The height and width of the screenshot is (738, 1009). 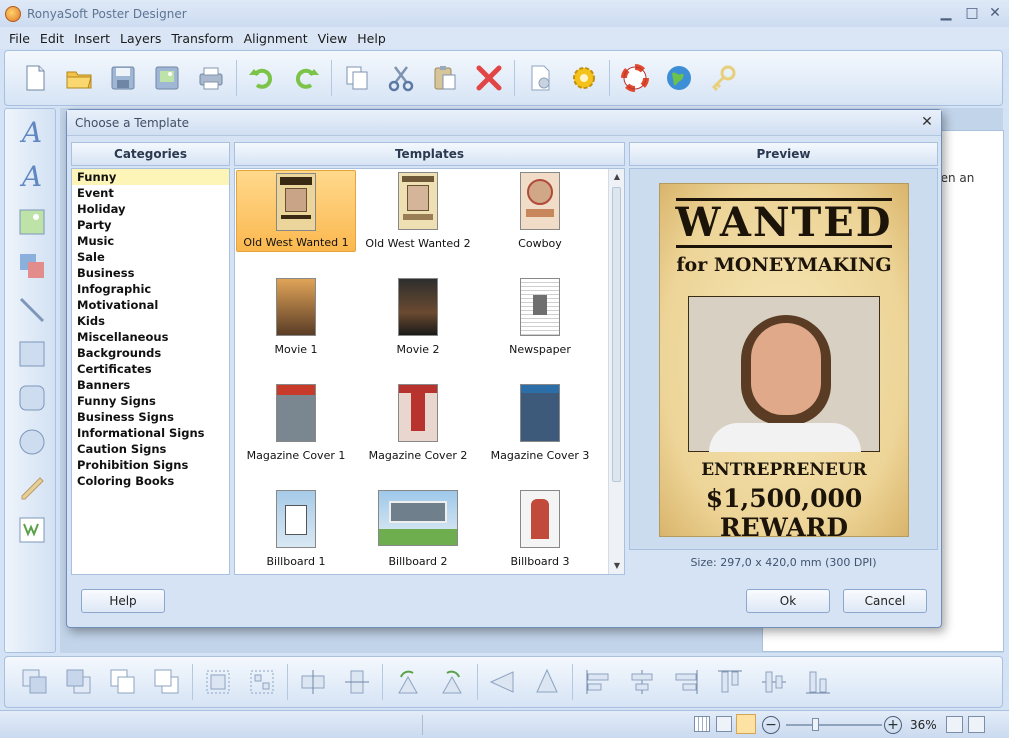 I want to click on template-item-movie-2: Movie 2, so click(x=418, y=317).